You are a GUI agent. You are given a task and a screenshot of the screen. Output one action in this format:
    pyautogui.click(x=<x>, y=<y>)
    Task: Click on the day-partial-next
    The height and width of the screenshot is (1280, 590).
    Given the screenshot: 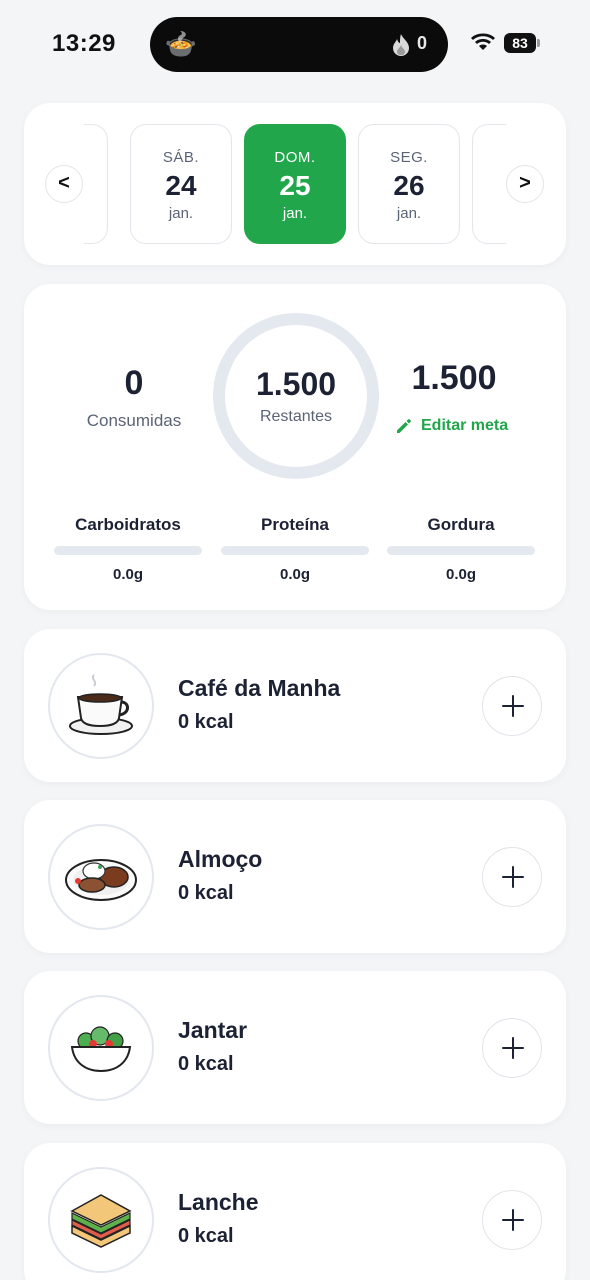 What is the action you would take?
    pyautogui.click(x=489, y=184)
    